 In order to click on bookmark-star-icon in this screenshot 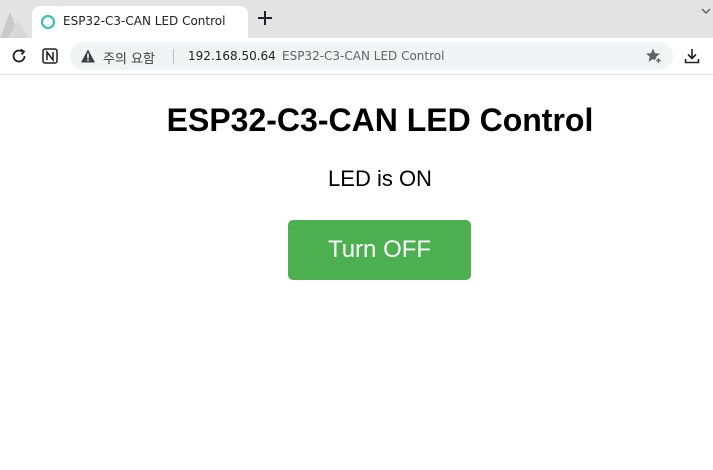, I will do `click(654, 56)`.